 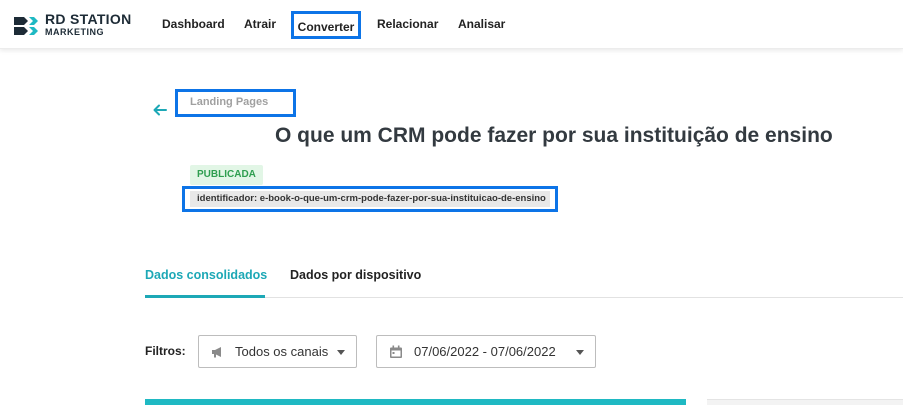 I want to click on channels-select: Todos os canais, so click(x=277, y=351).